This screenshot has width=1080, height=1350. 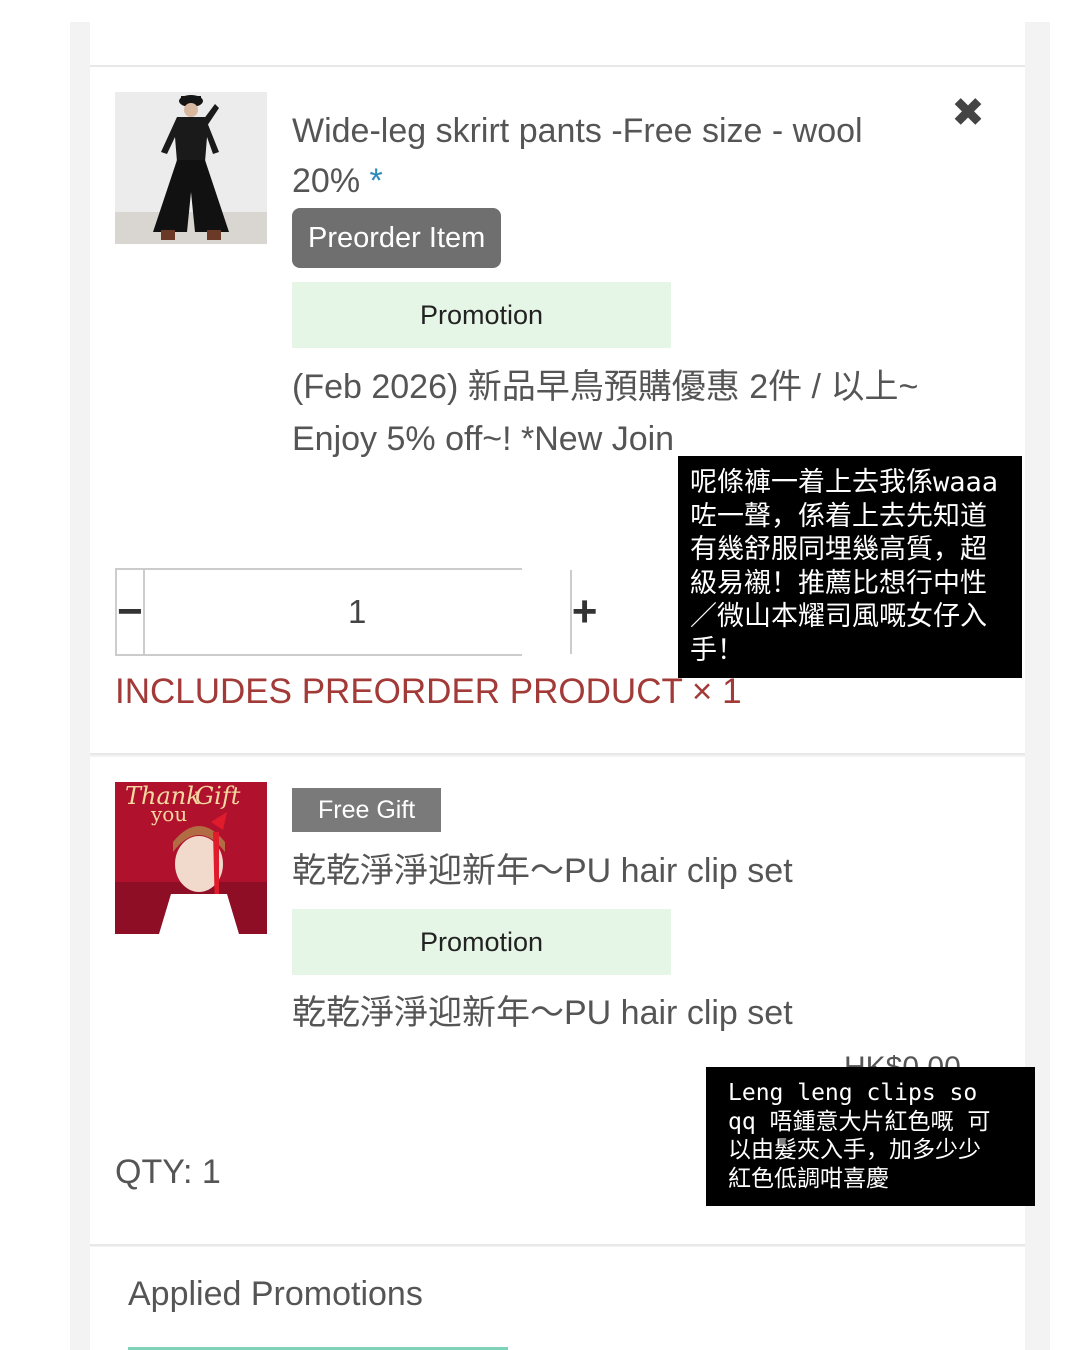 What do you see at coordinates (844, 482) in the screenshot?
I see `caption-line: 呢條褲一着上去我係waaa` at bounding box center [844, 482].